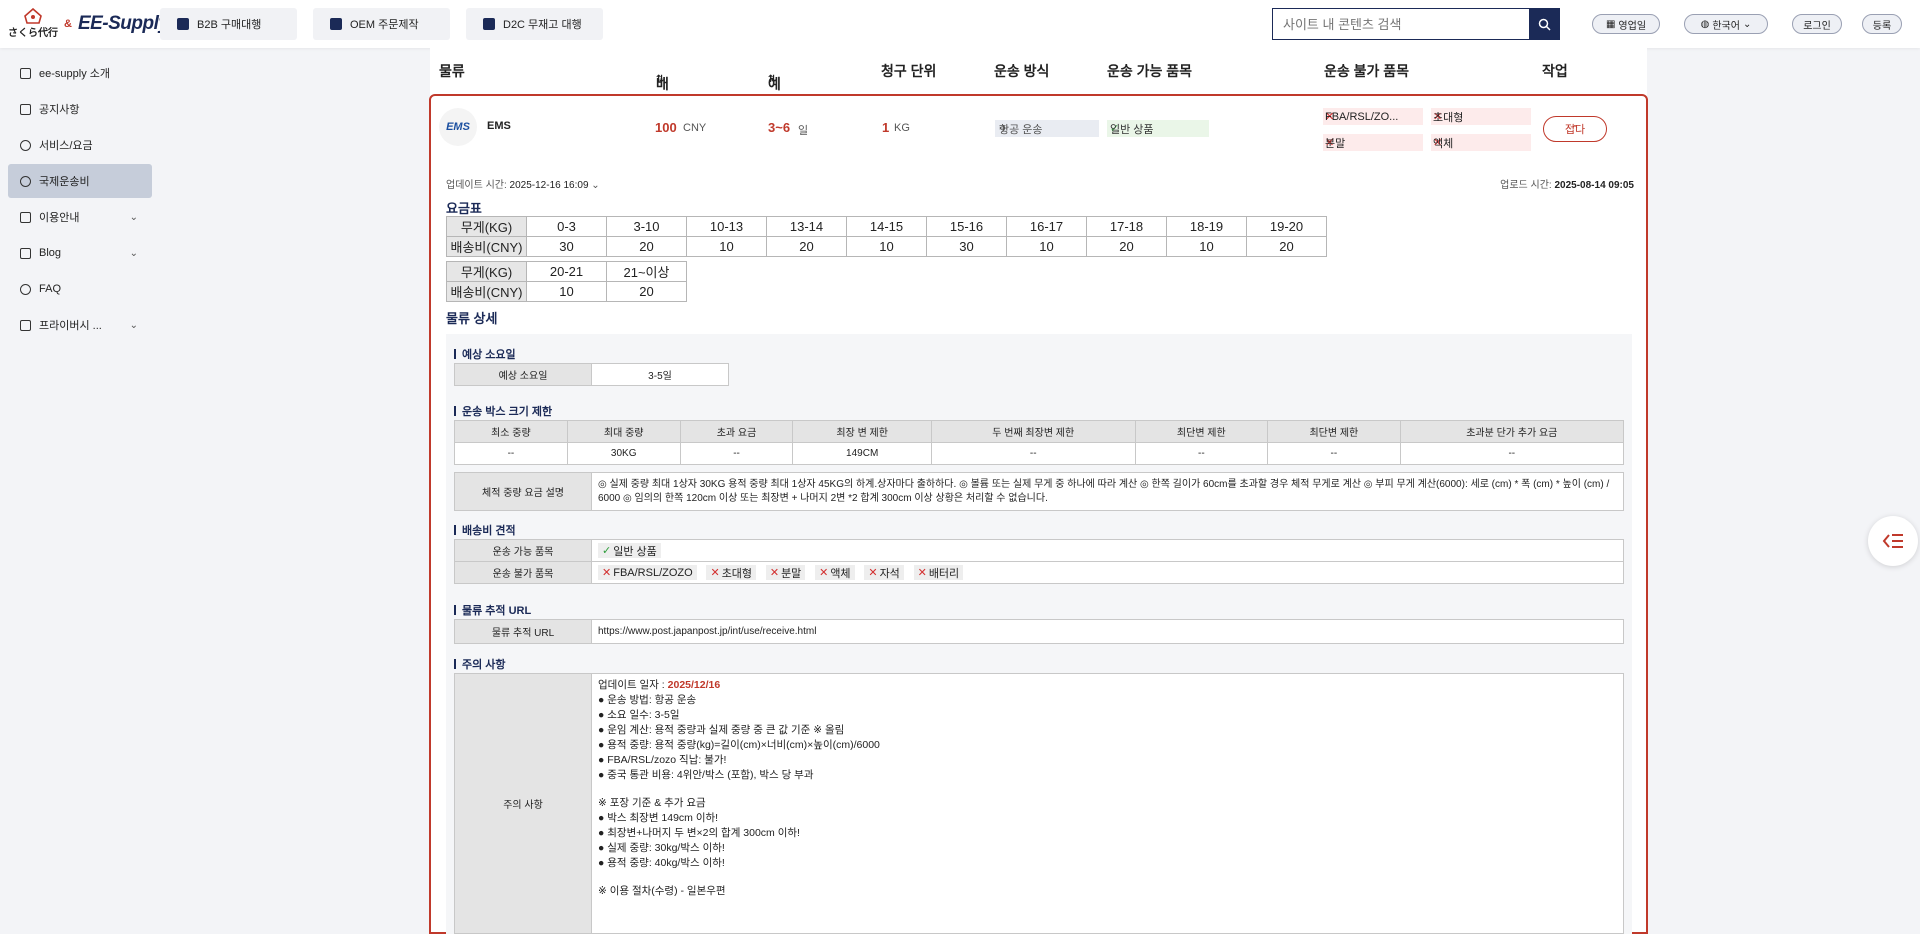 The image size is (1920, 934). What do you see at coordinates (1132, 129) in the screenshot?
I see `allowed-label: 일반 상품` at bounding box center [1132, 129].